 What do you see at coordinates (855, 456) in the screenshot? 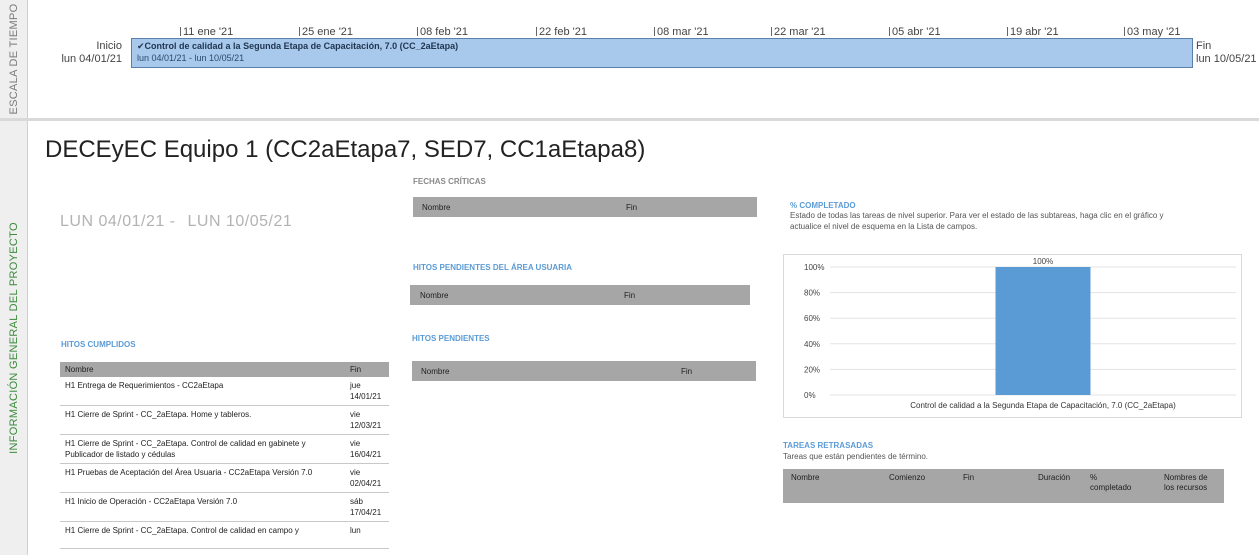
I see `tareas-retrasadas-note: Tareas que están pendientes de término.` at bounding box center [855, 456].